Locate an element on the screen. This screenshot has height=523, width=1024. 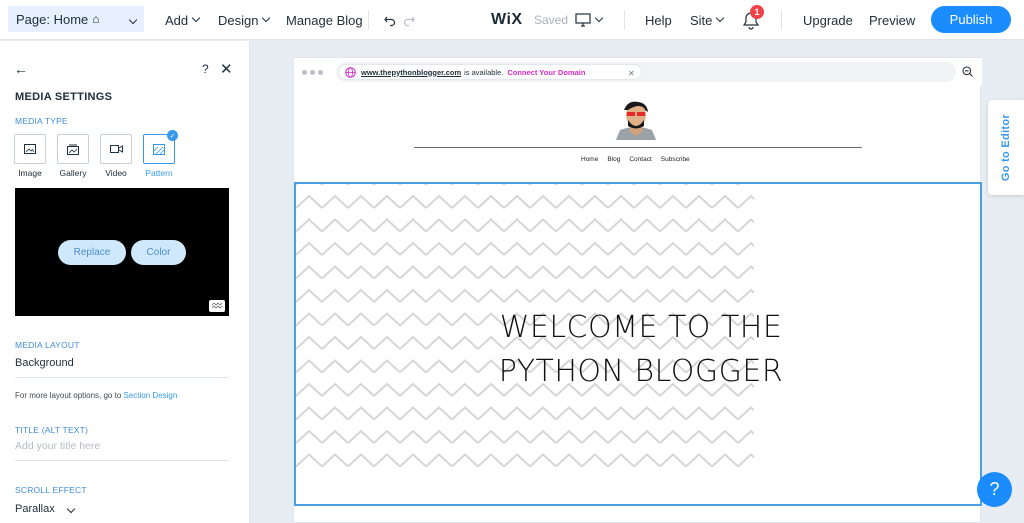
media-type-gallery-label: Gallery is located at coordinates (73, 173).